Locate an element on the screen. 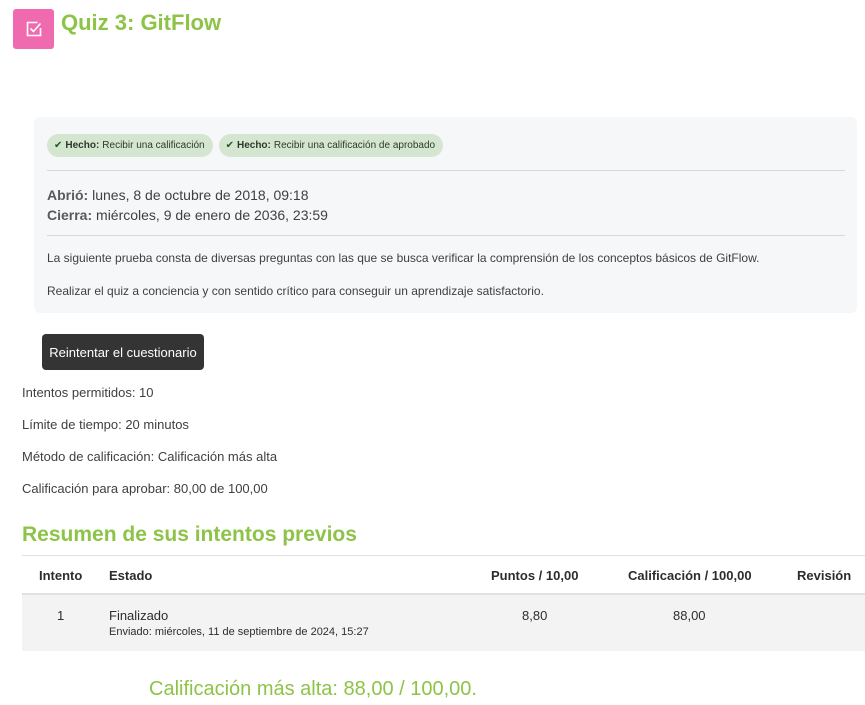 This screenshot has width=865, height=705. page-title: Quiz 3: GitFlow is located at coordinates (141, 22).